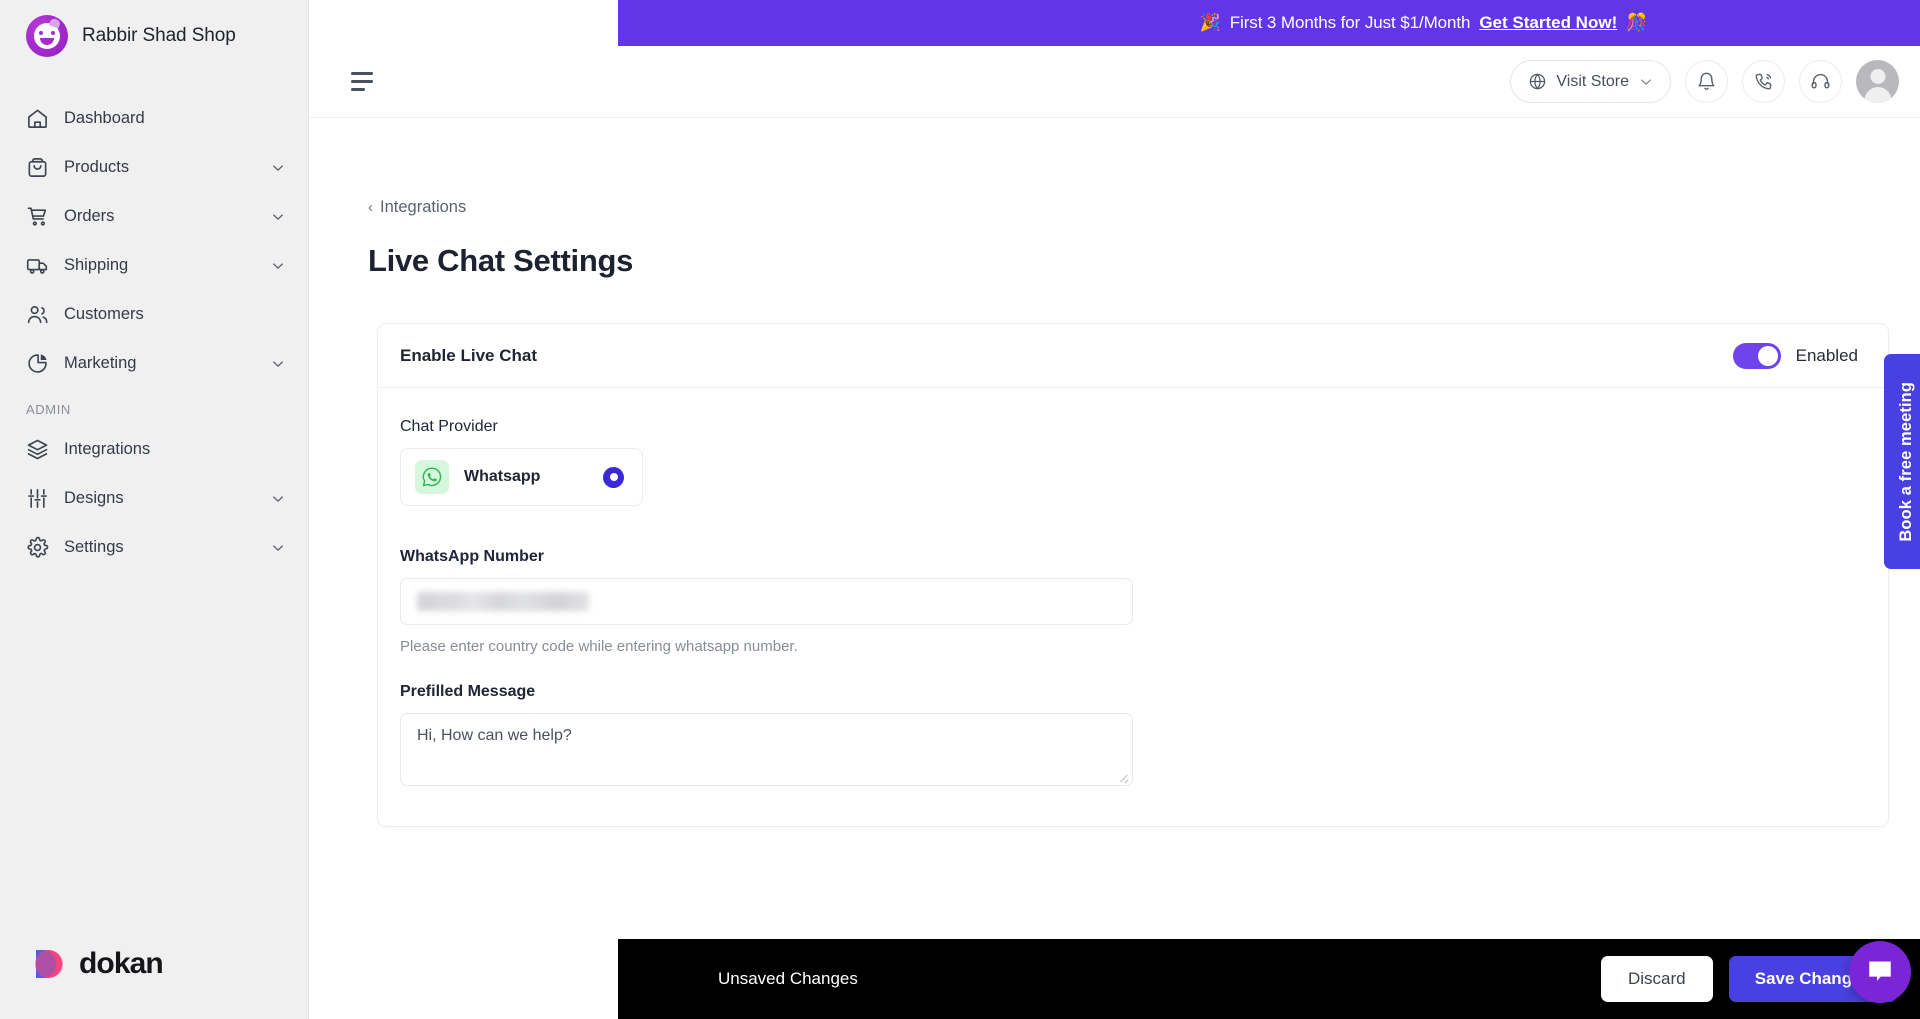  I want to click on toggle-state-label: Enabled, so click(1826, 355).